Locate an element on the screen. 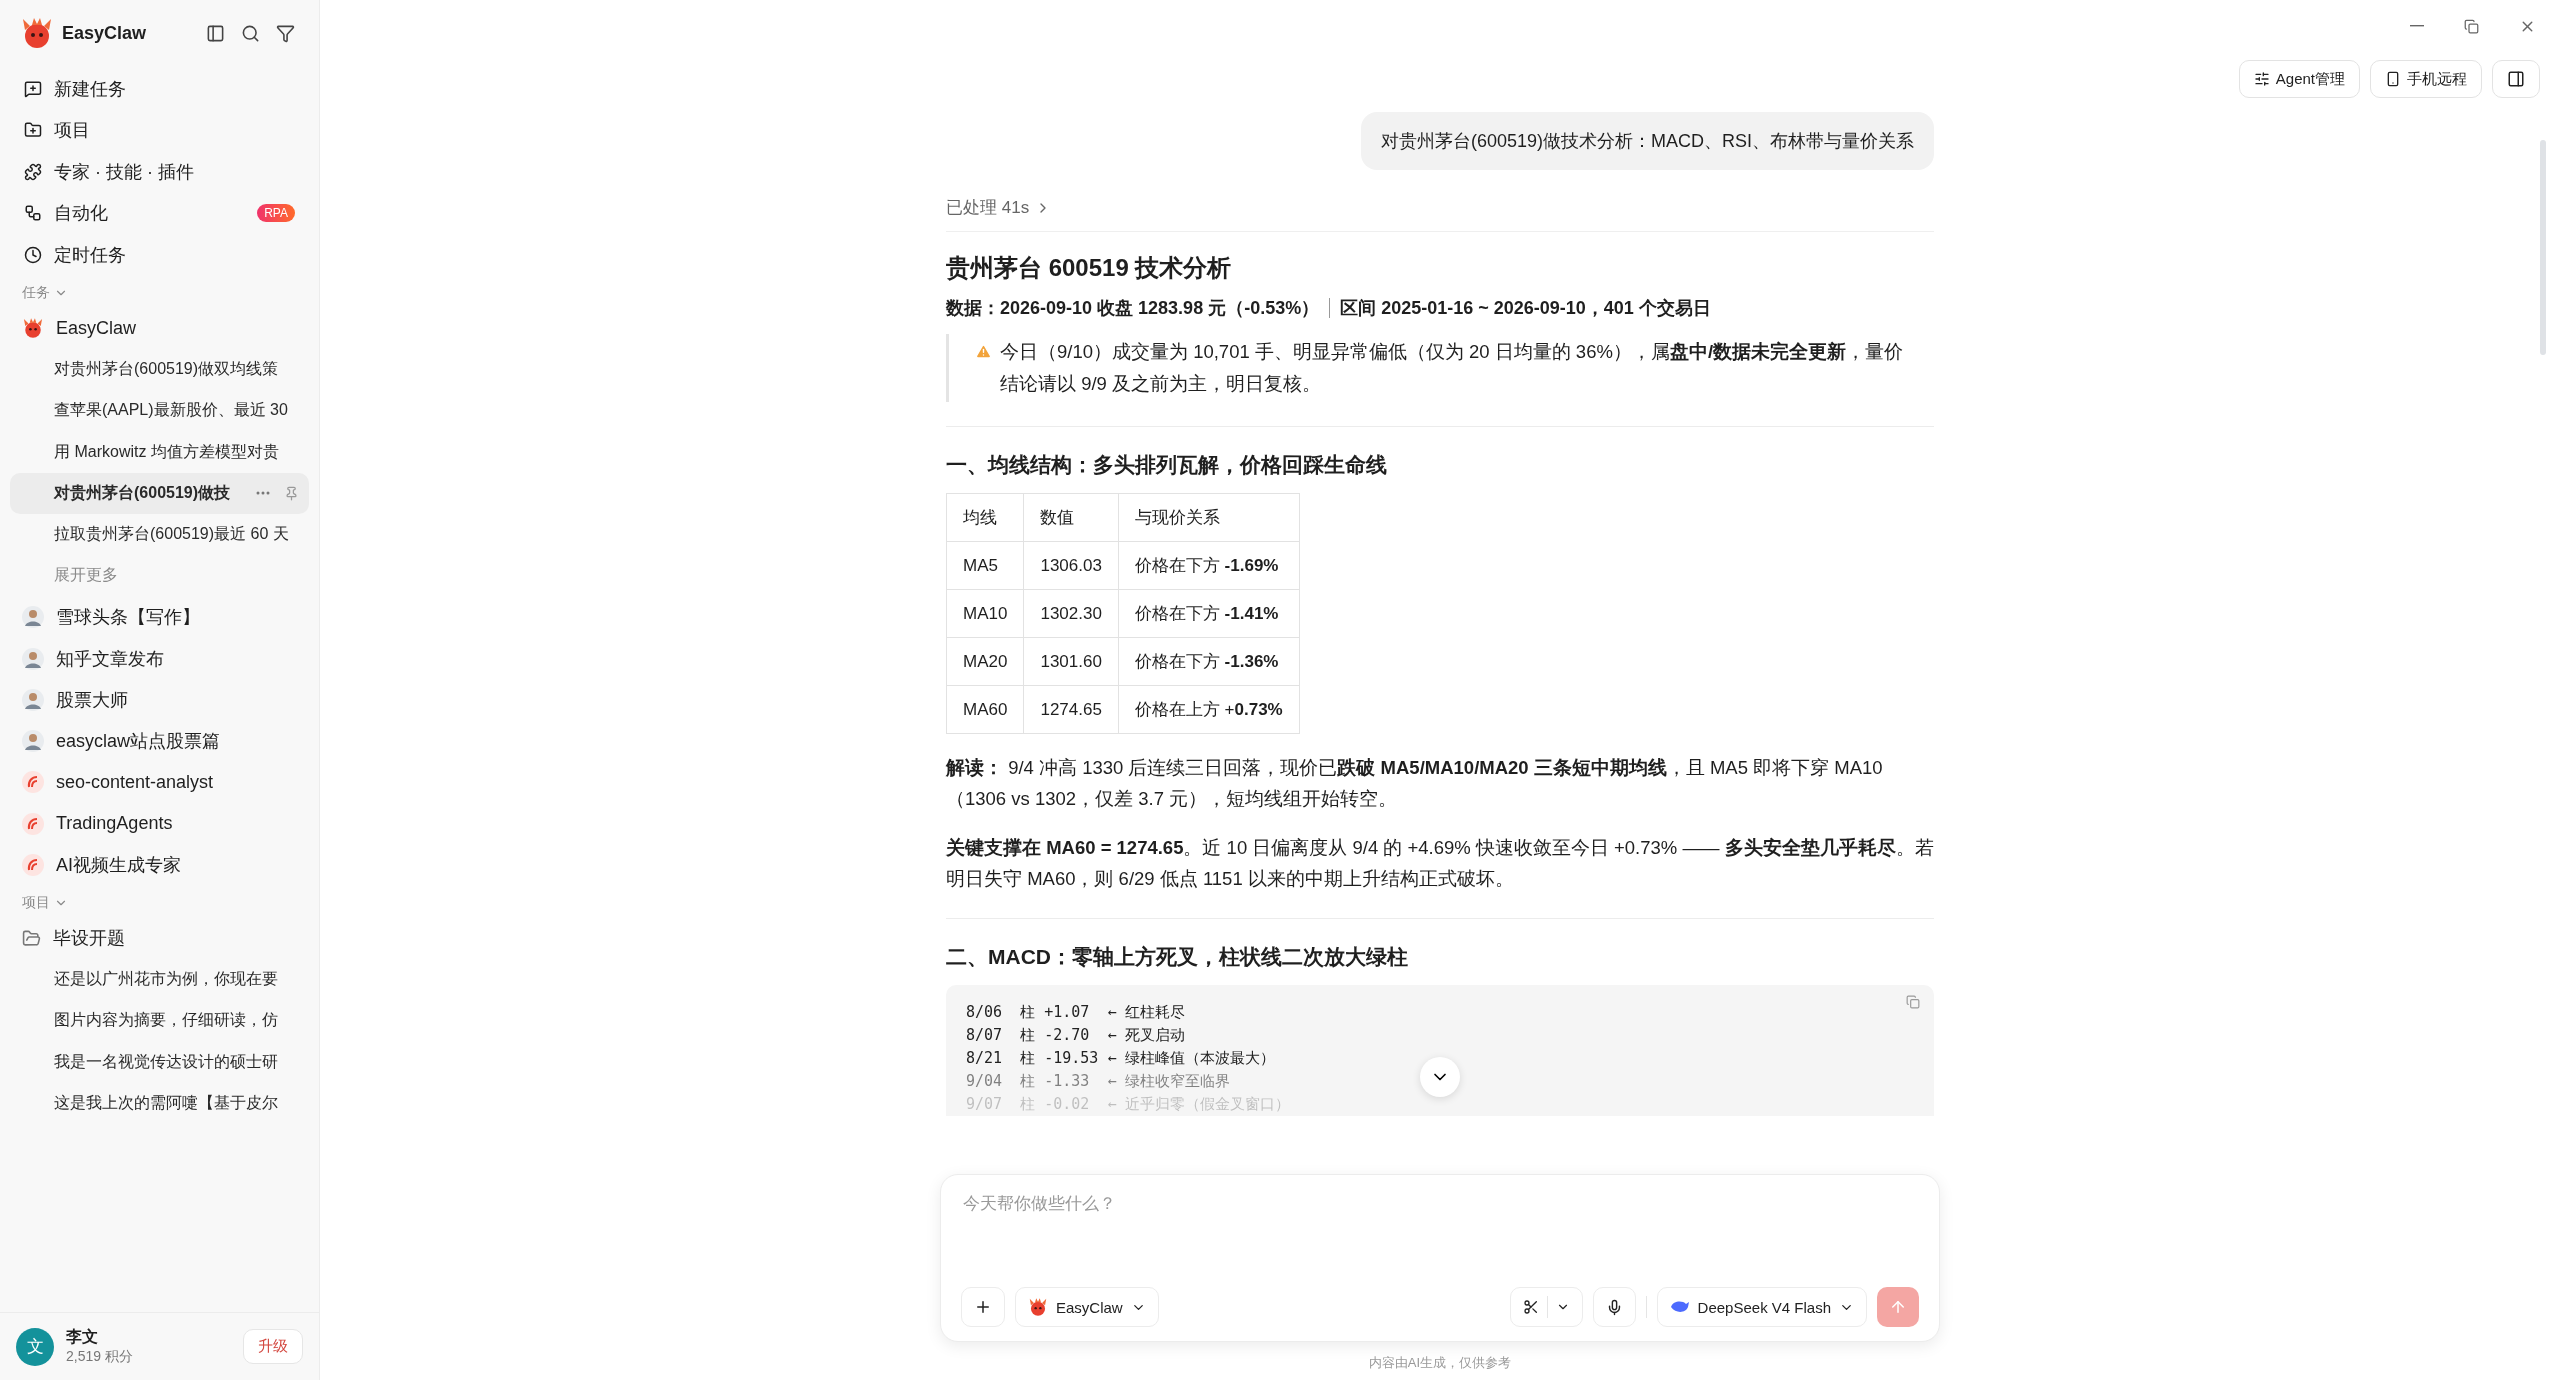 The image size is (2560, 1380). task-item: 图片内容为摘要，仔细研读，仿 is located at coordinates (159, 1021).